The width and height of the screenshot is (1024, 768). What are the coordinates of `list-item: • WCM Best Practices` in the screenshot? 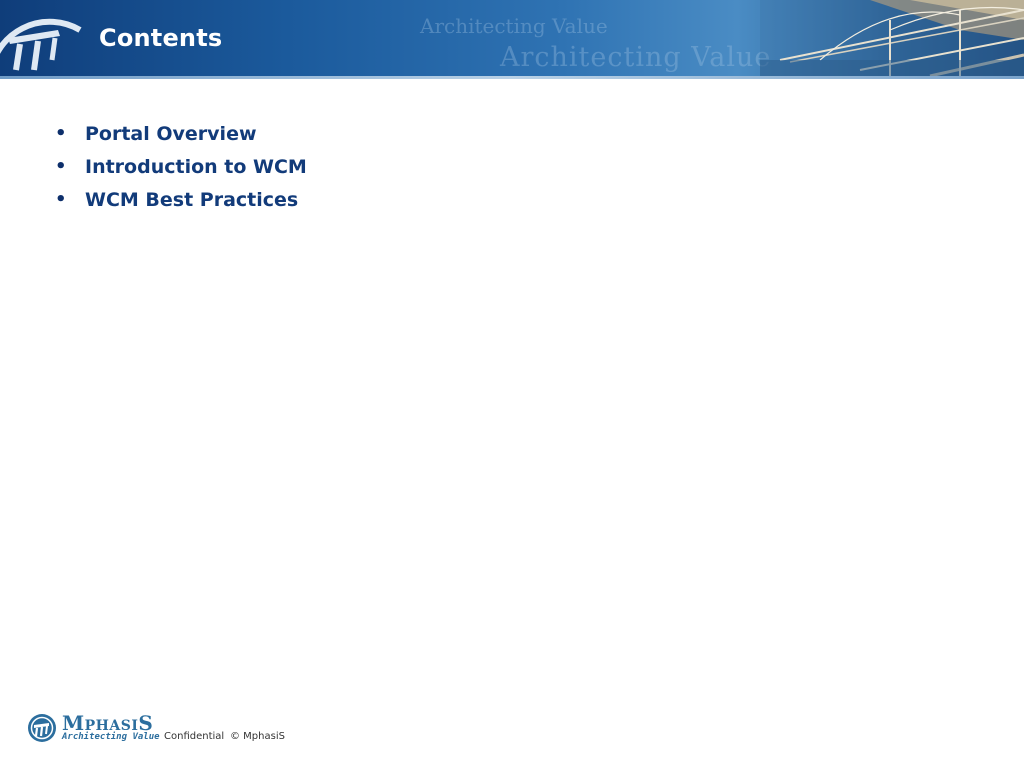 It's located at (181, 199).